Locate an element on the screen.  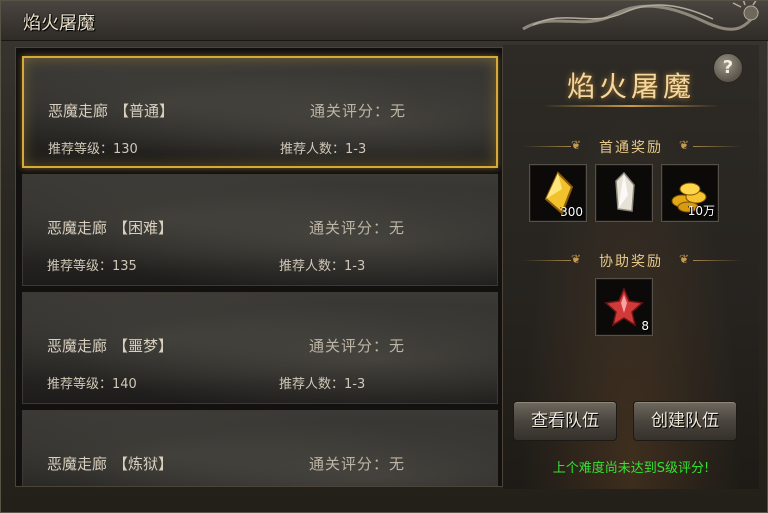
window-title: 焰火屠魔 is located at coordinates (59, 23).